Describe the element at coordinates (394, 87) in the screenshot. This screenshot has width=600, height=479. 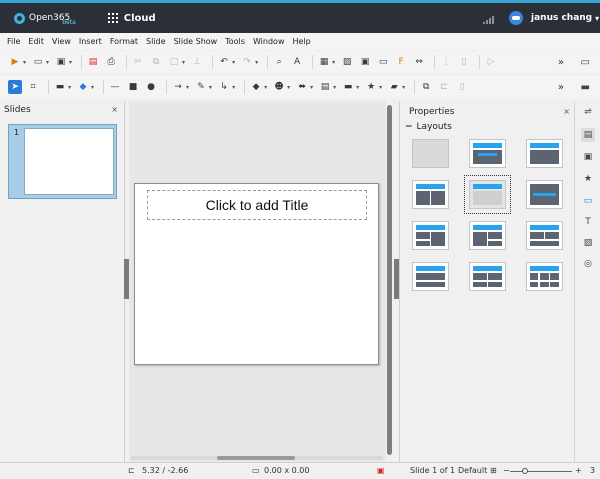
I see `3d-objects-icon: ▰` at that location.